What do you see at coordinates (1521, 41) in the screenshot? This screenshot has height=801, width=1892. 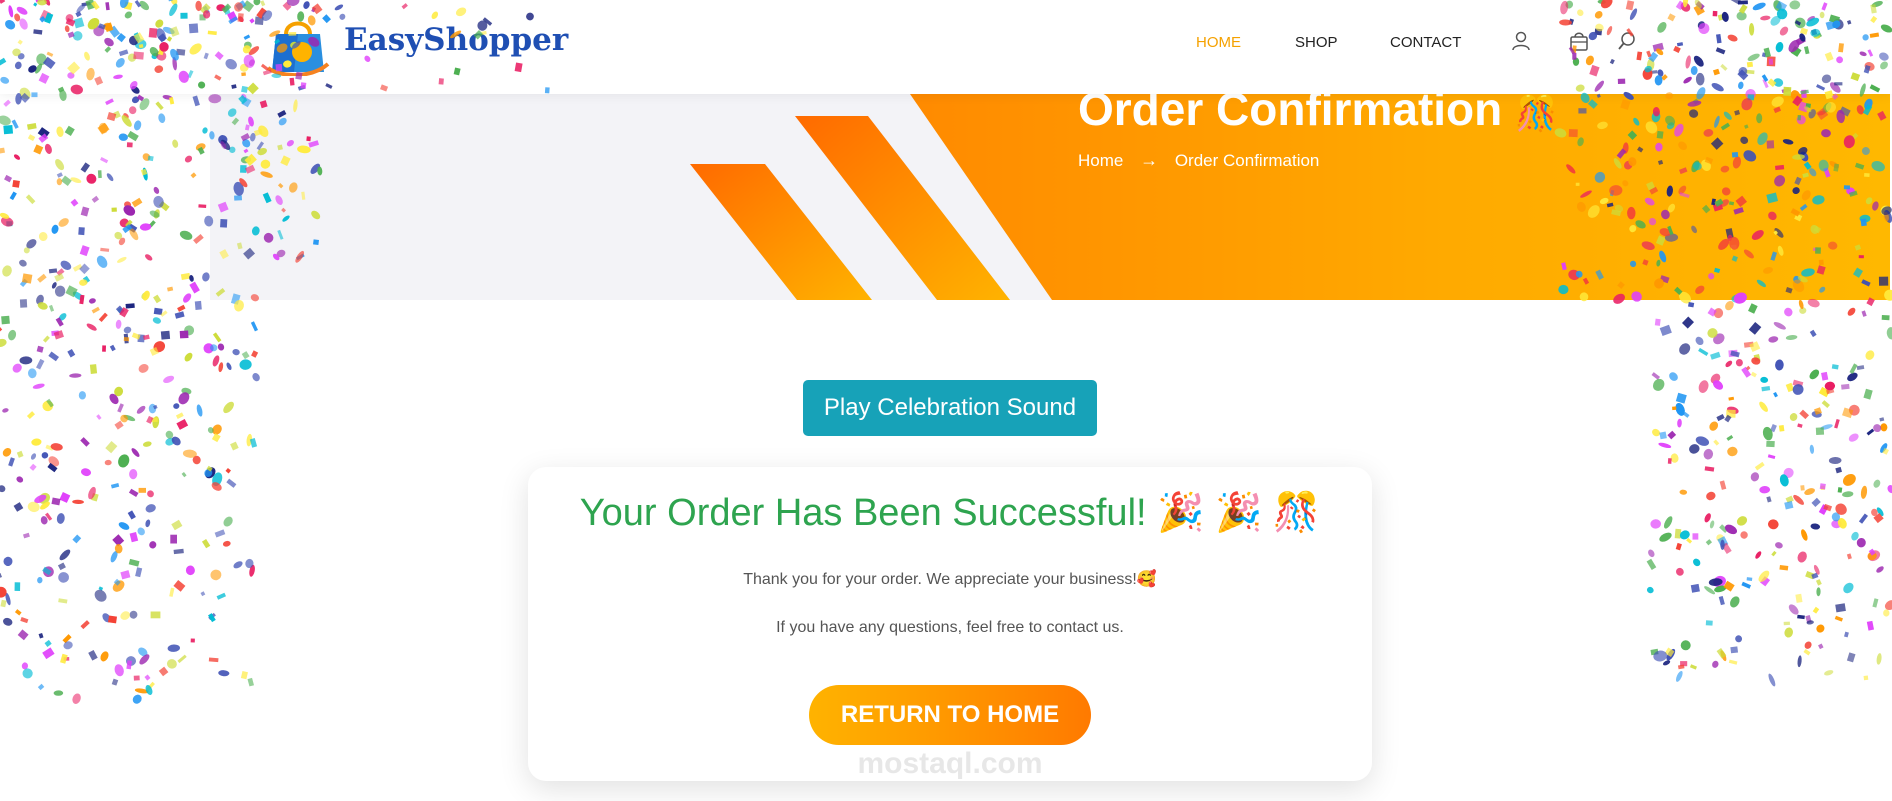 I see `user-icon` at bounding box center [1521, 41].